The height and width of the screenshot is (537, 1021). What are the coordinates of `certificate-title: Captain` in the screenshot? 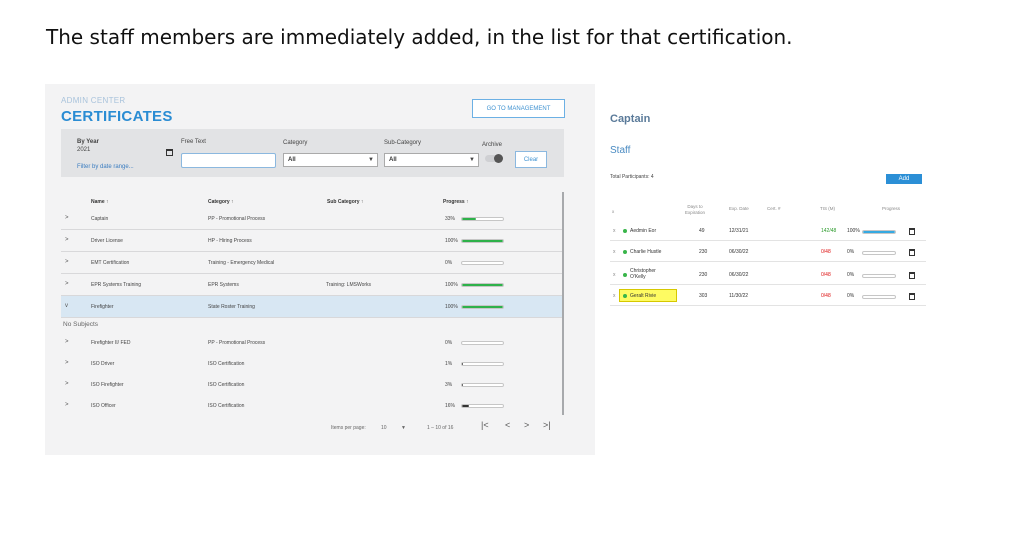 It's located at (630, 119).